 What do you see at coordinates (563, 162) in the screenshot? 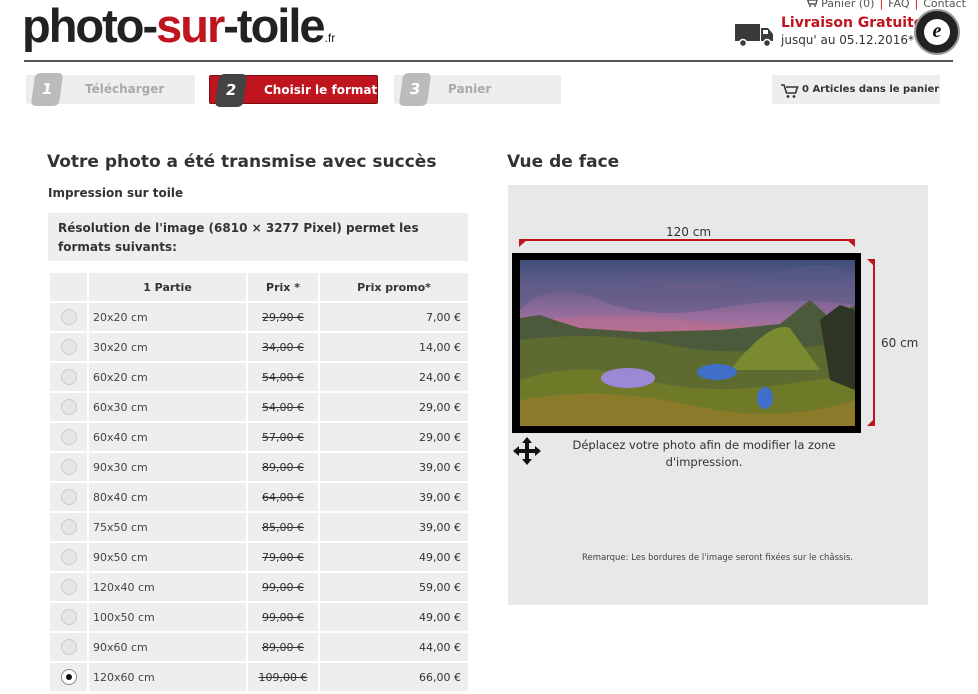
I see `front-view-title: Vue de face` at bounding box center [563, 162].